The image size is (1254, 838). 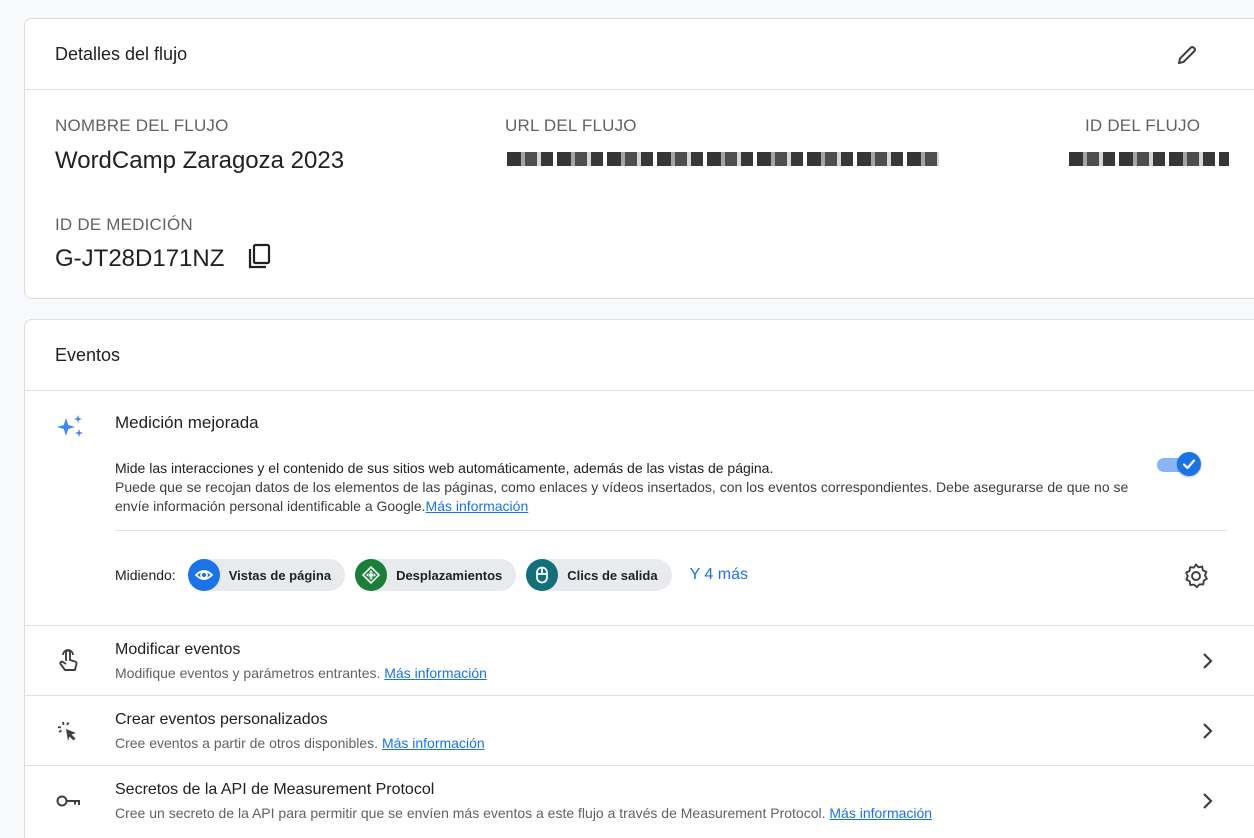 What do you see at coordinates (145, 575) in the screenshot?
I see `measuring-label: Midiendo:` at bounding box center [145, 575].